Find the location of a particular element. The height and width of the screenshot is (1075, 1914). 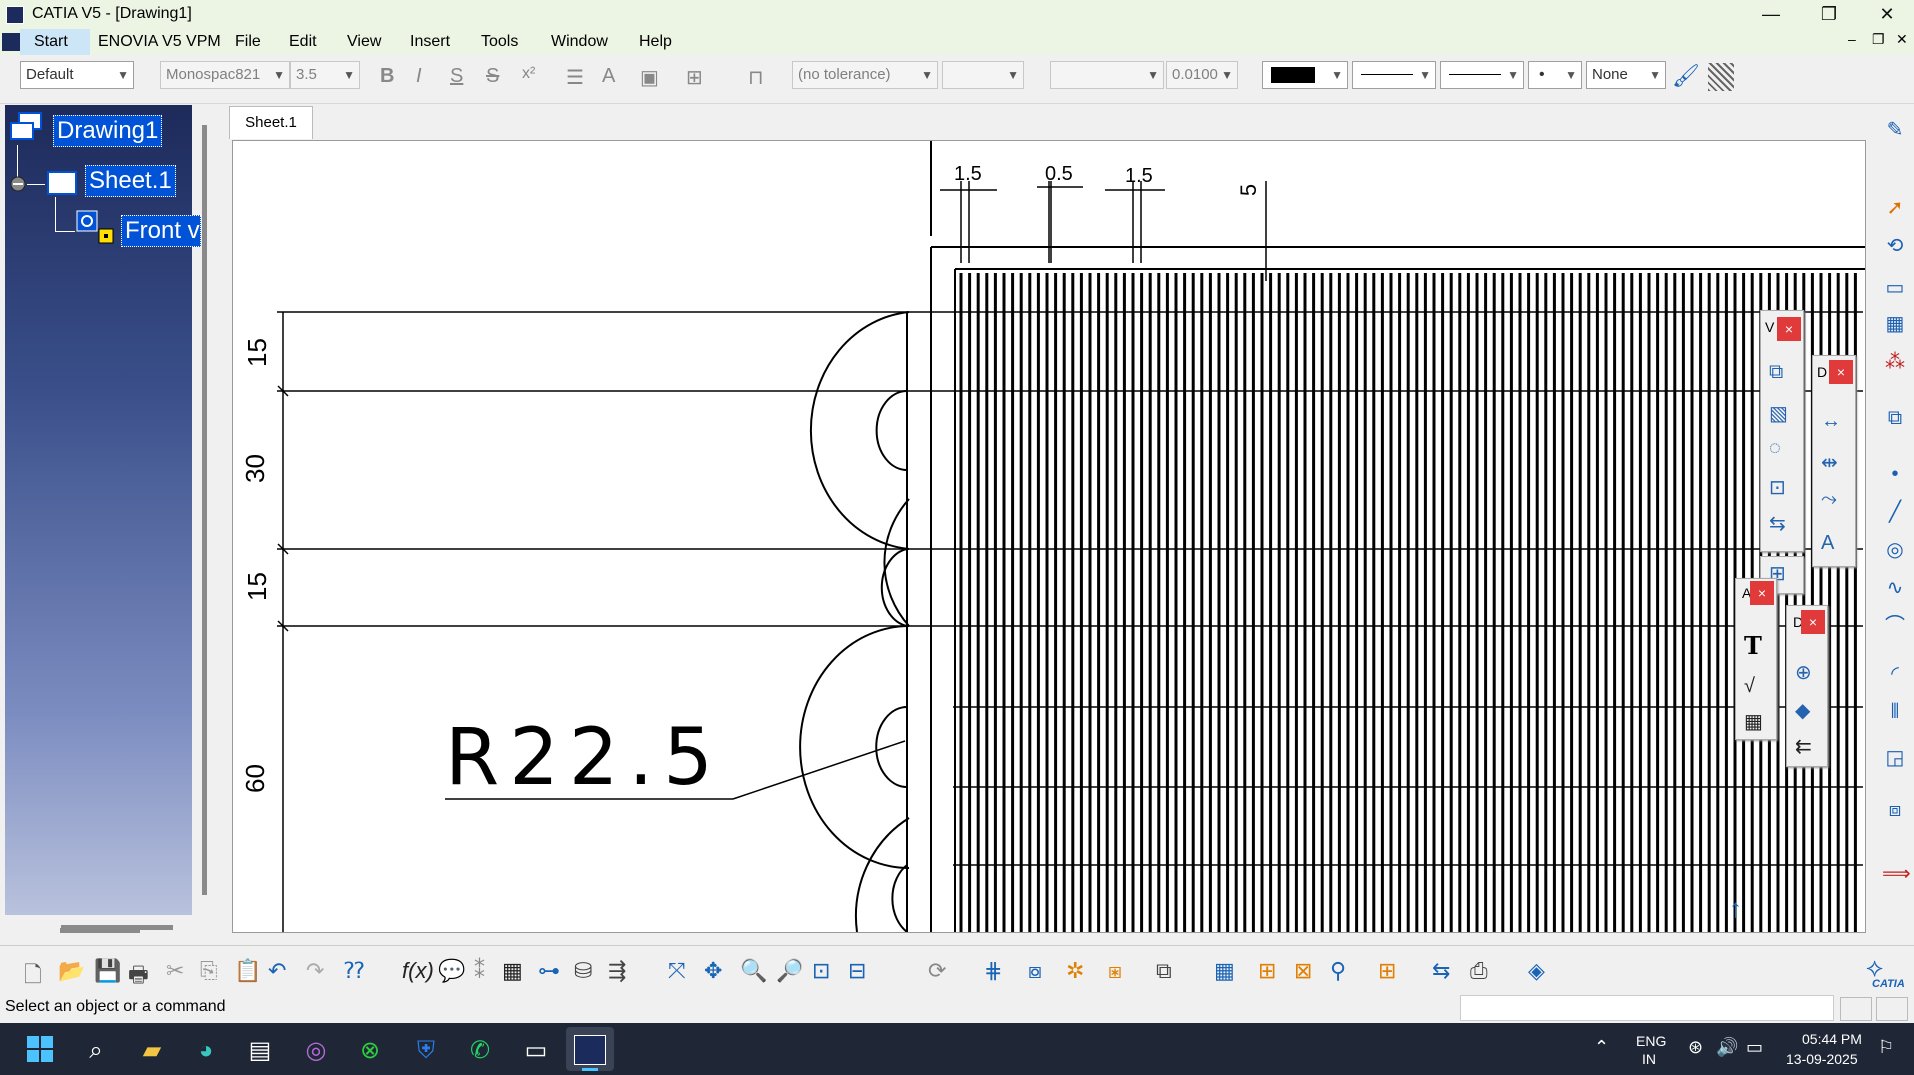

hierarchy-icon: ⊶ is located at coordinates (549, 971).